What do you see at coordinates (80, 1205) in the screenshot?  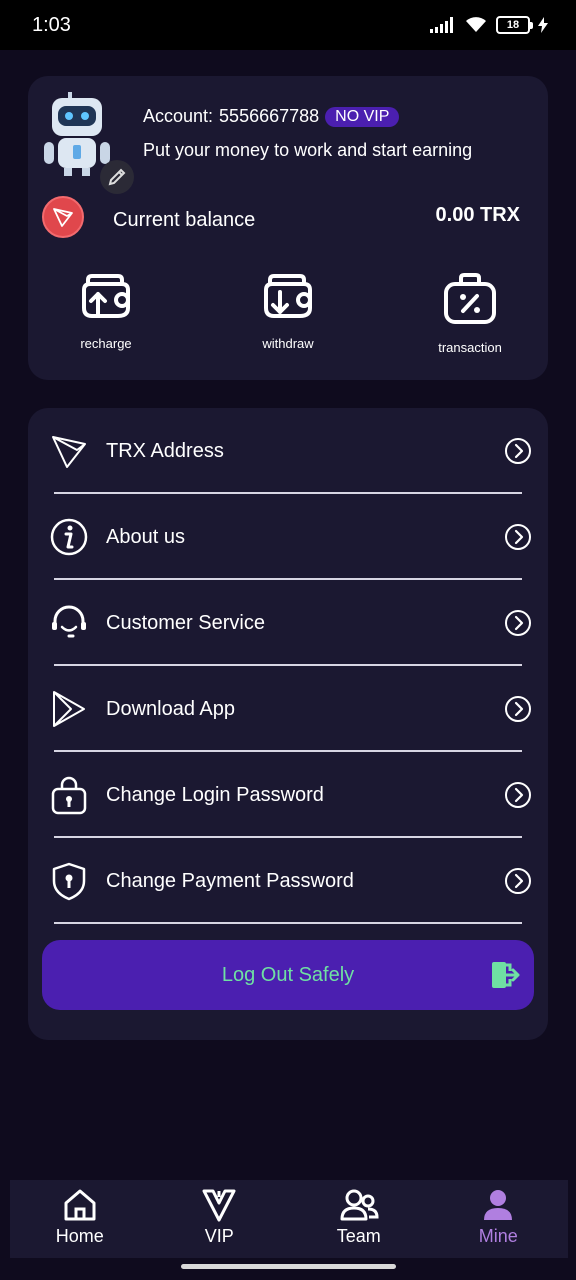 I see `home-icon` at bounding box center [80, 1205].